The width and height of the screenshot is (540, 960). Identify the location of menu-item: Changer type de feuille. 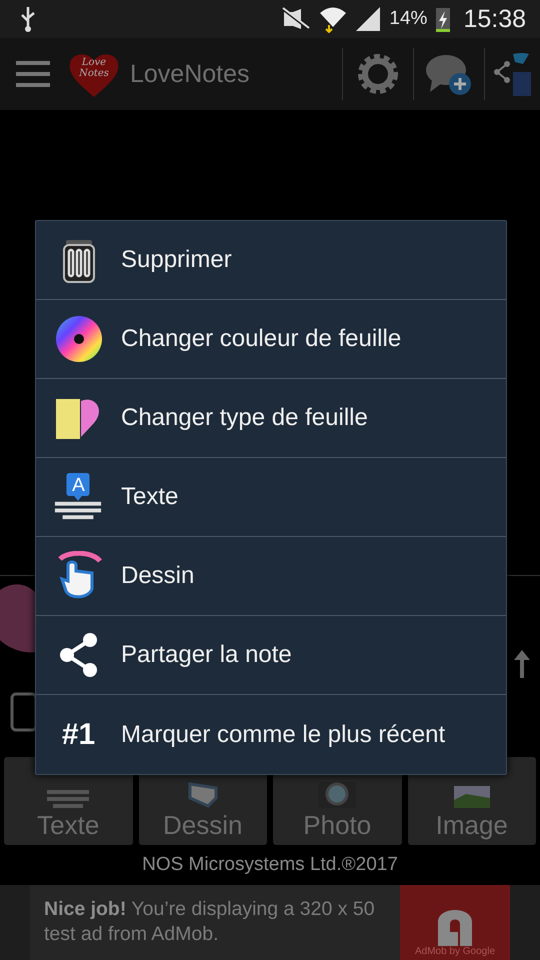
(271, 418).